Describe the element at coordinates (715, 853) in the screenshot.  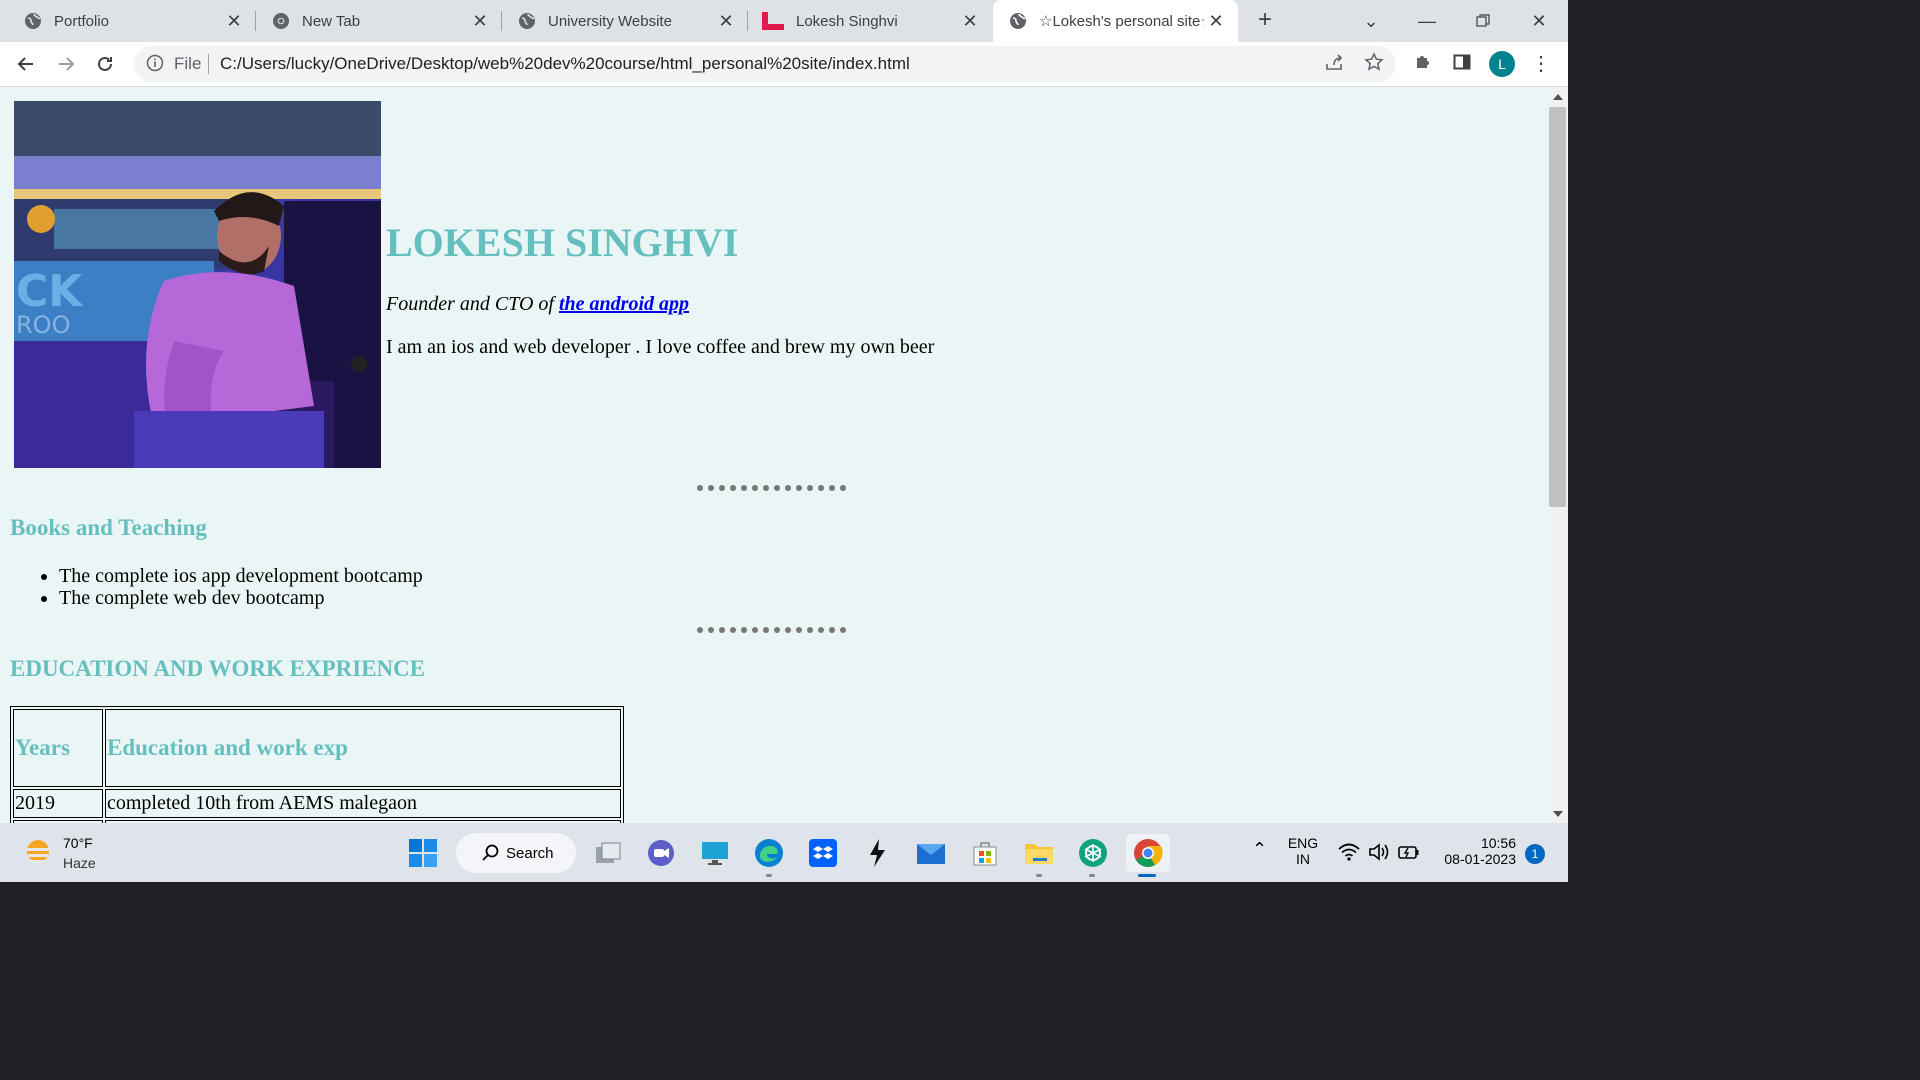
I see `desktop-app-icon` at that location.